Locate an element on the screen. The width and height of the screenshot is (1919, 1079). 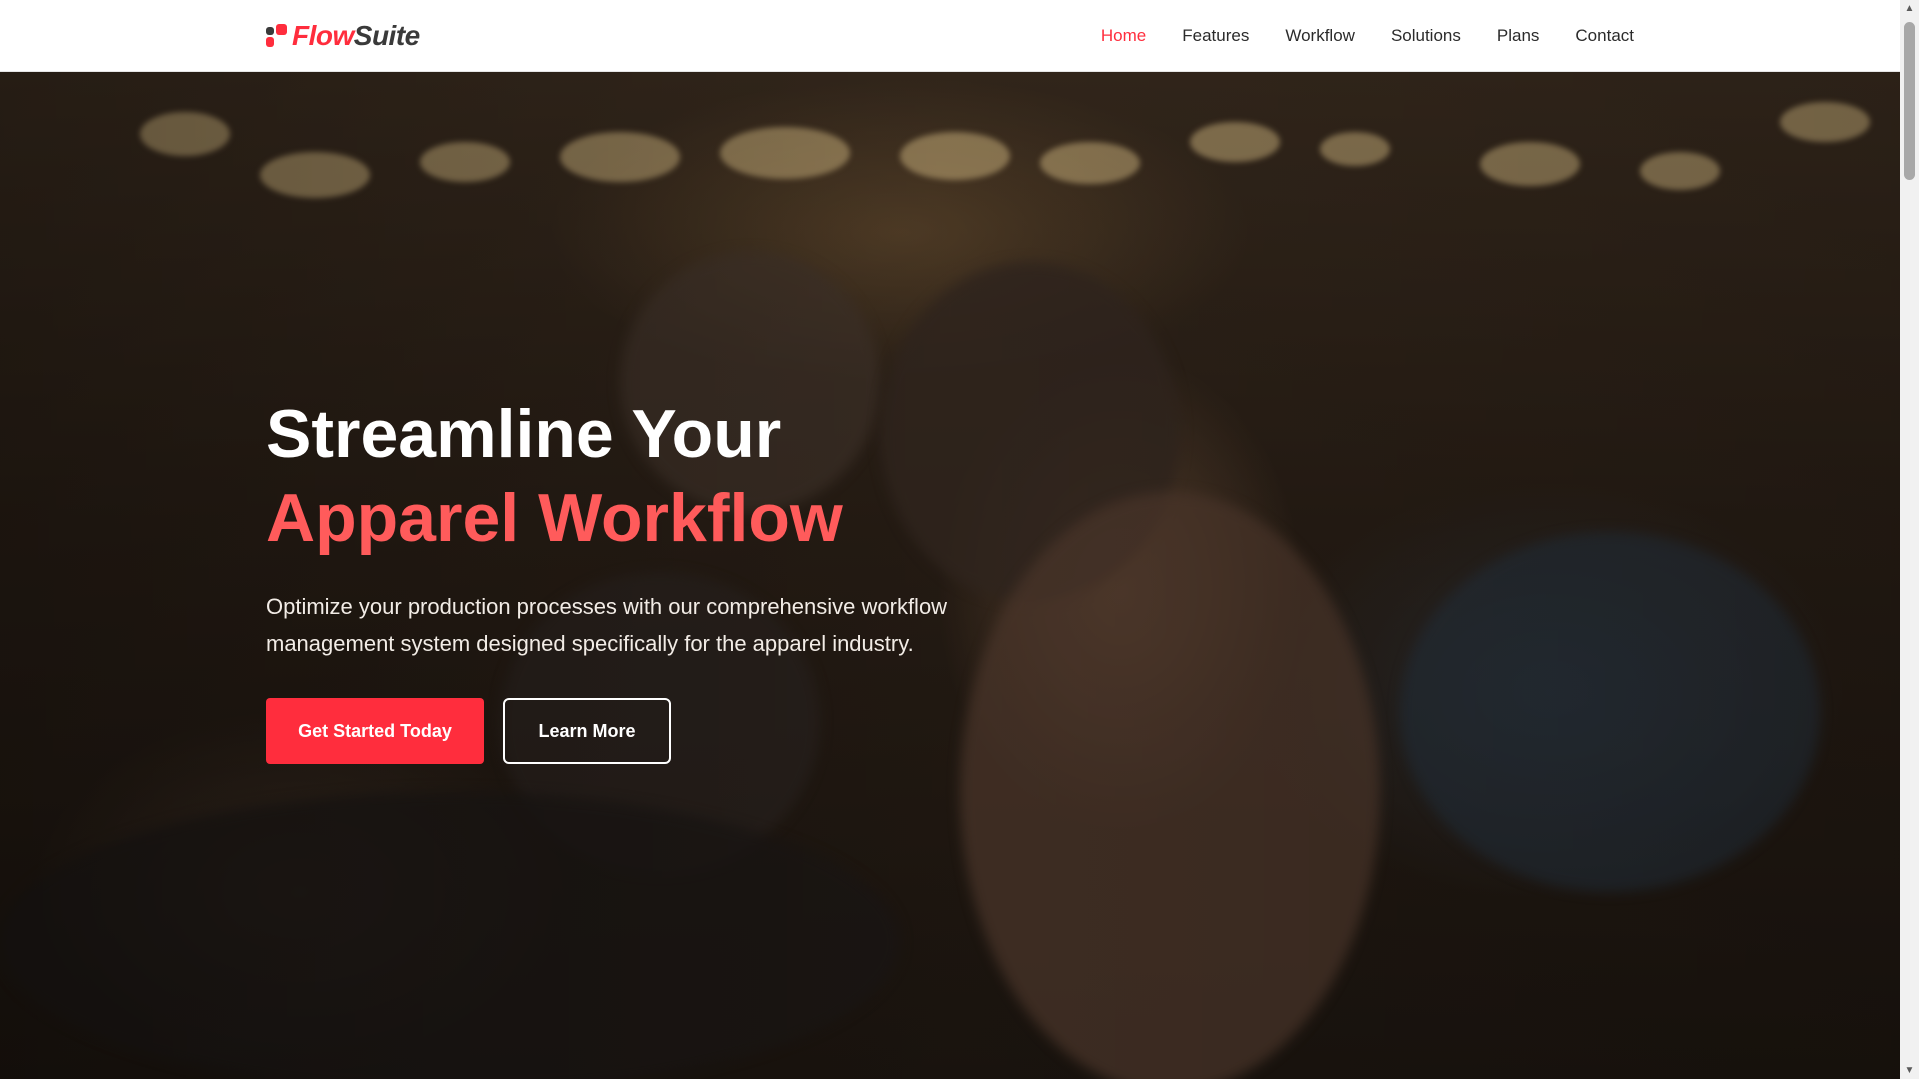
logo-text-suite: Suite is located at coordinates (386, 35).